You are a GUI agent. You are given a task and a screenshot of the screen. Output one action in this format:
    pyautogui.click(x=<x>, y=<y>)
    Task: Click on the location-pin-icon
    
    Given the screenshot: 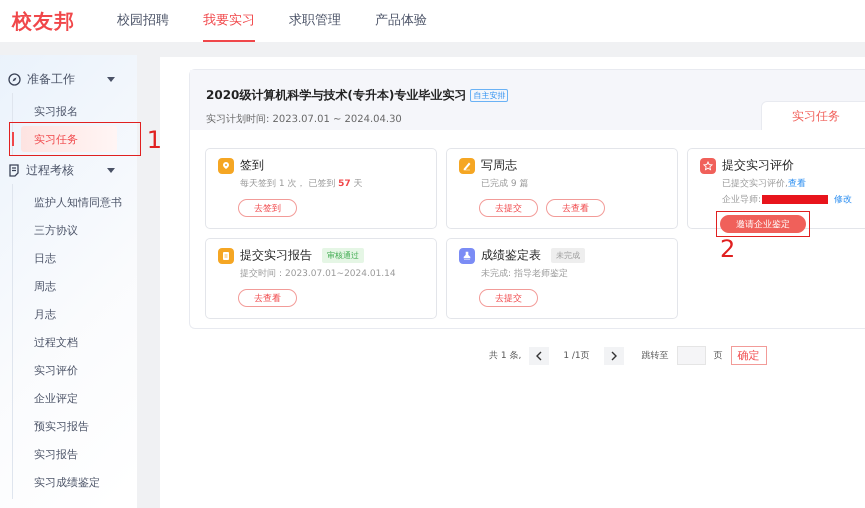 What is the action you would take?
    pyautogui.click(x=226, y=165)
    